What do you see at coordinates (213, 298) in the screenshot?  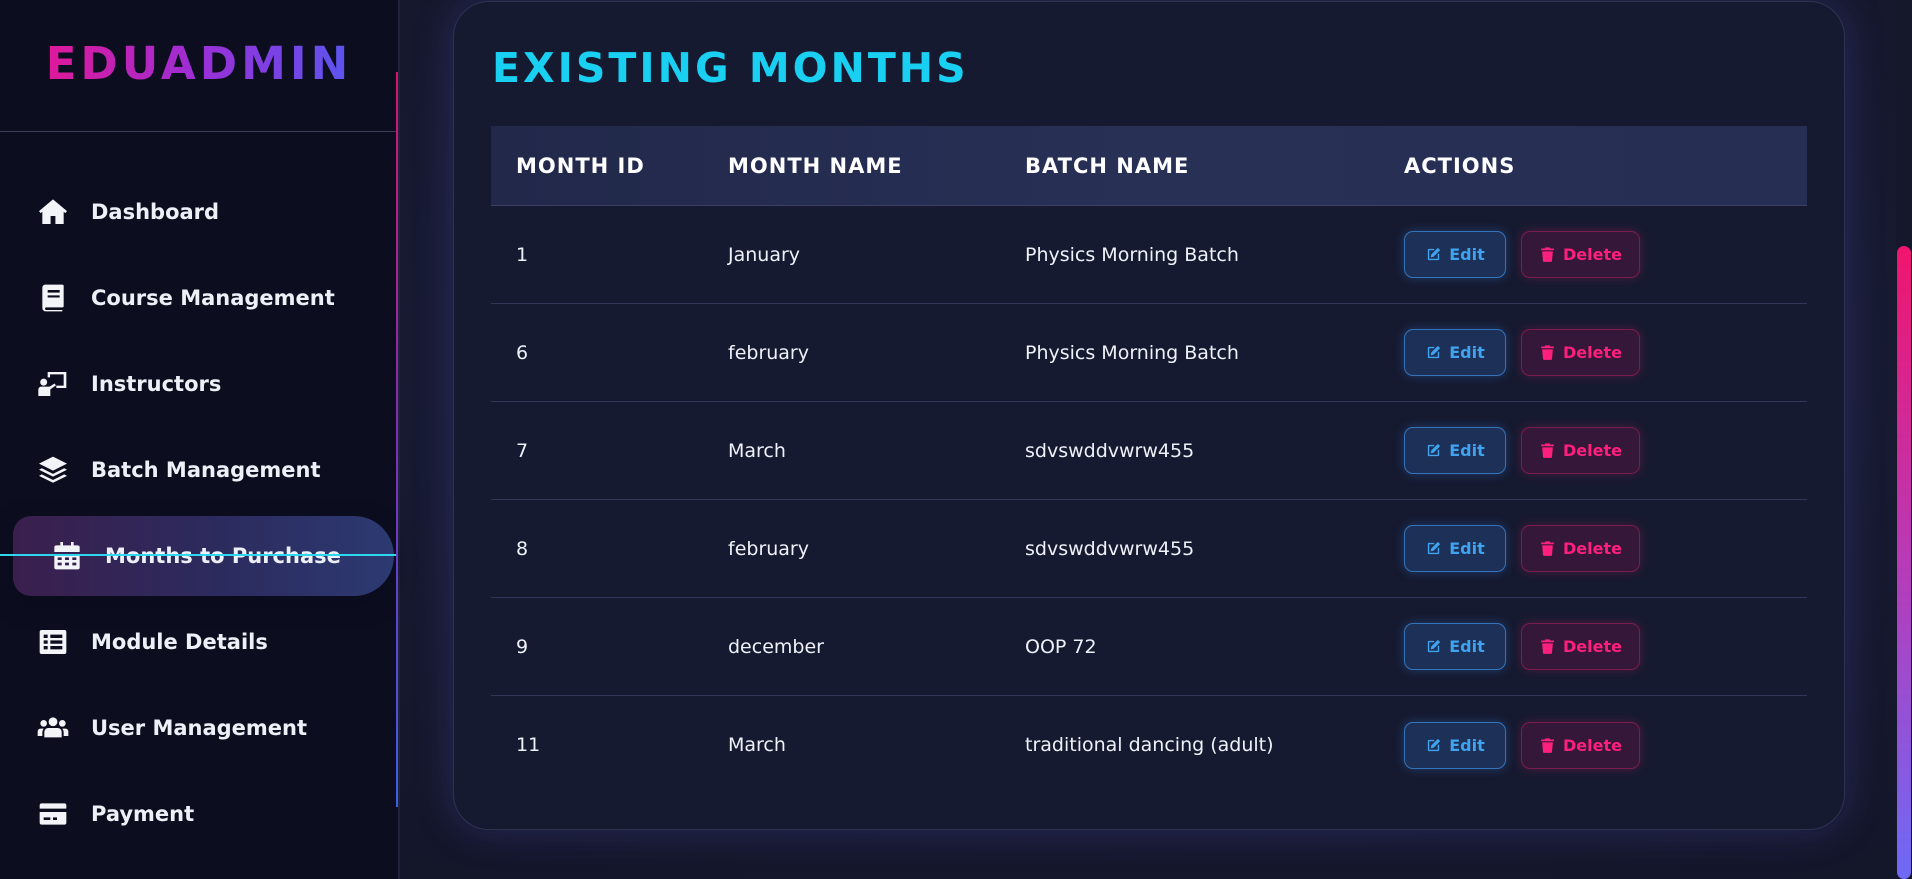 I see `sidebar-item-label: Course Management` at bounding box center [213, 298].